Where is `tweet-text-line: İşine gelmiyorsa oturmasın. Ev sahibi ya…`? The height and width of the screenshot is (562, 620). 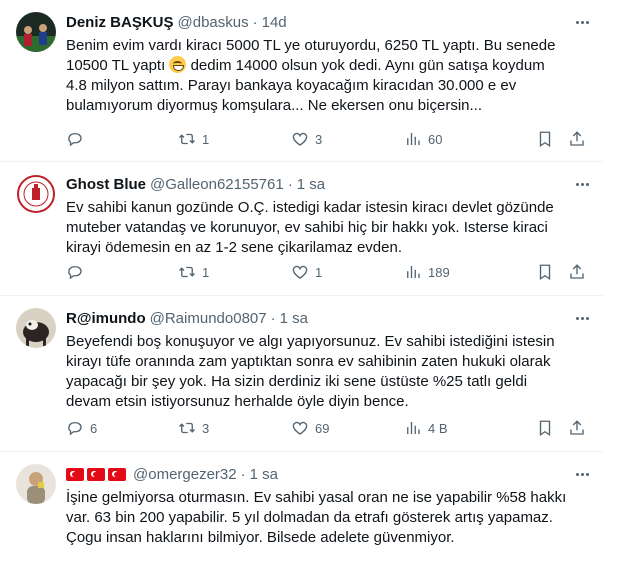
tweet-text-line: İşine gelmiyorsa oturmasın. Ev sahibi ya… is located at coordinates (316, 497).